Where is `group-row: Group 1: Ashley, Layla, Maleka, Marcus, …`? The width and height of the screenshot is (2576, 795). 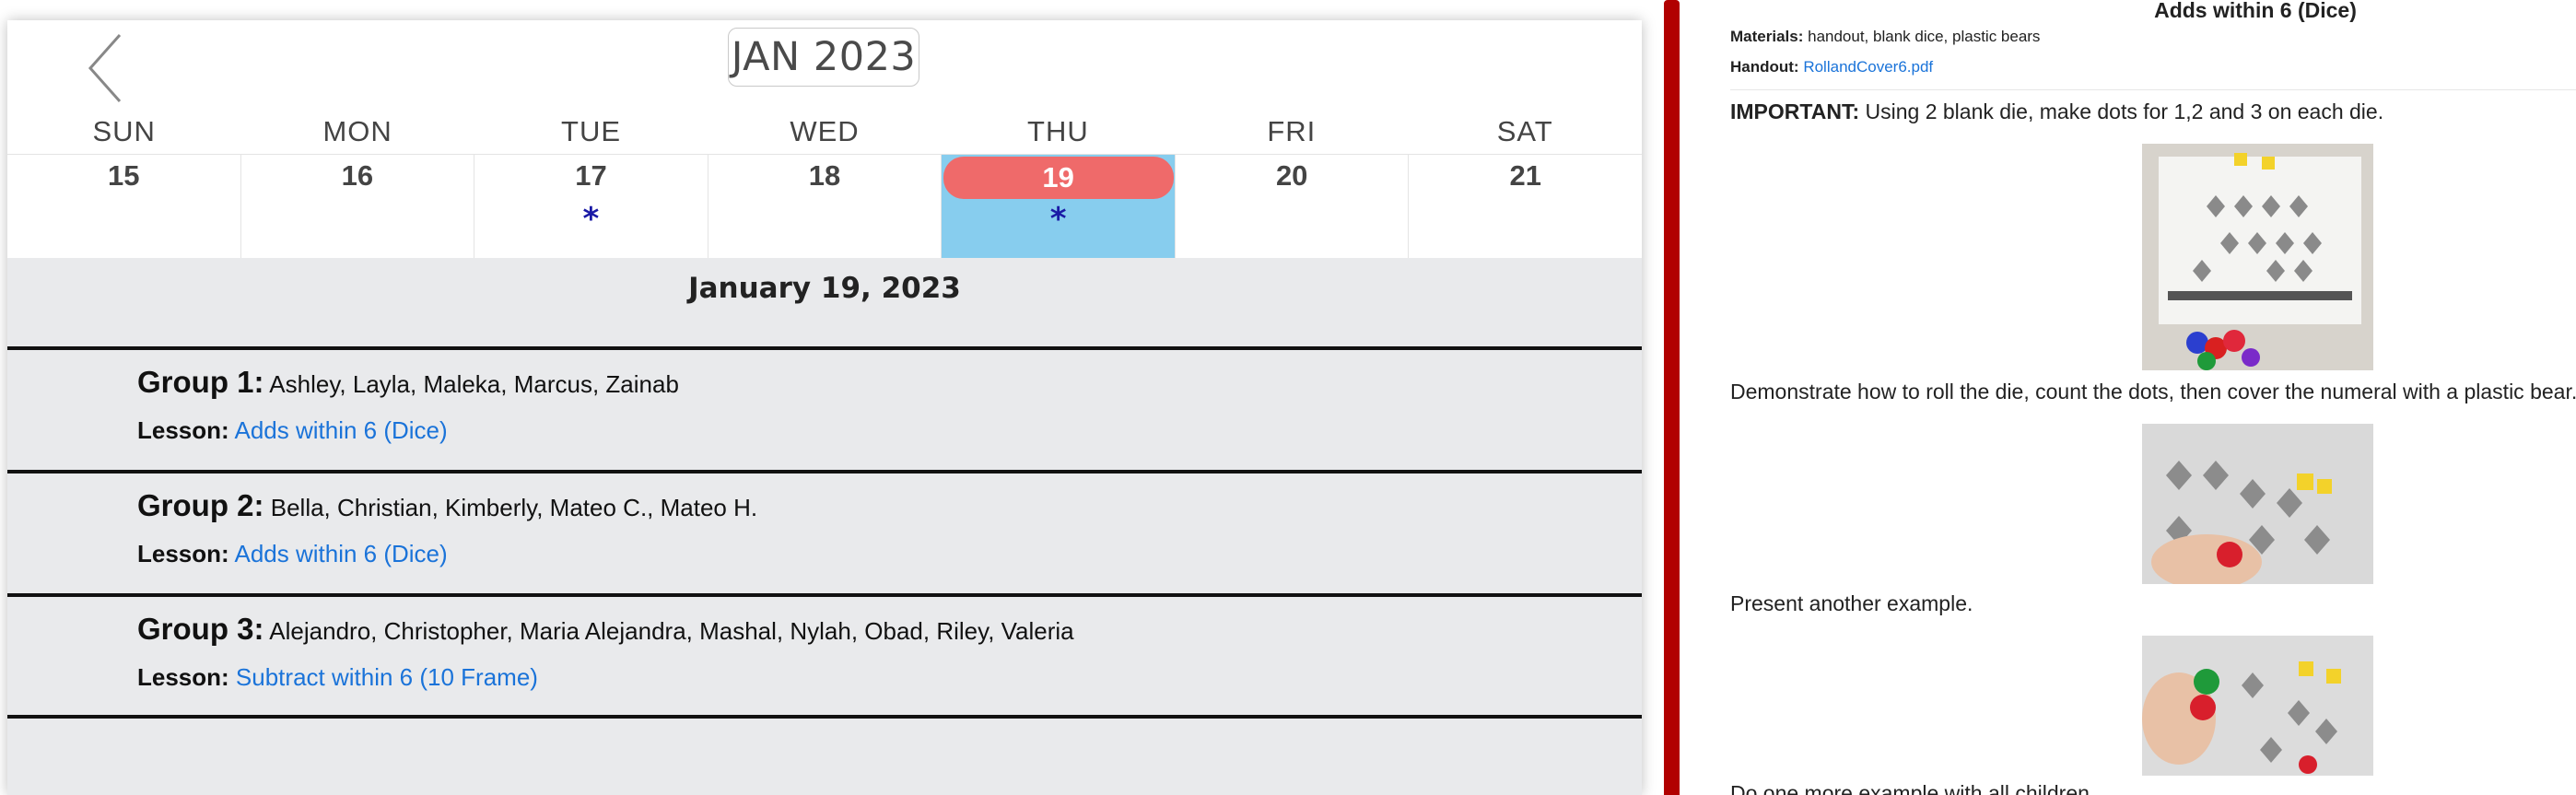 group-row: Group 1: Ashley, Layla, Maleka, Marcus, … is located at coordinates (824, 409).